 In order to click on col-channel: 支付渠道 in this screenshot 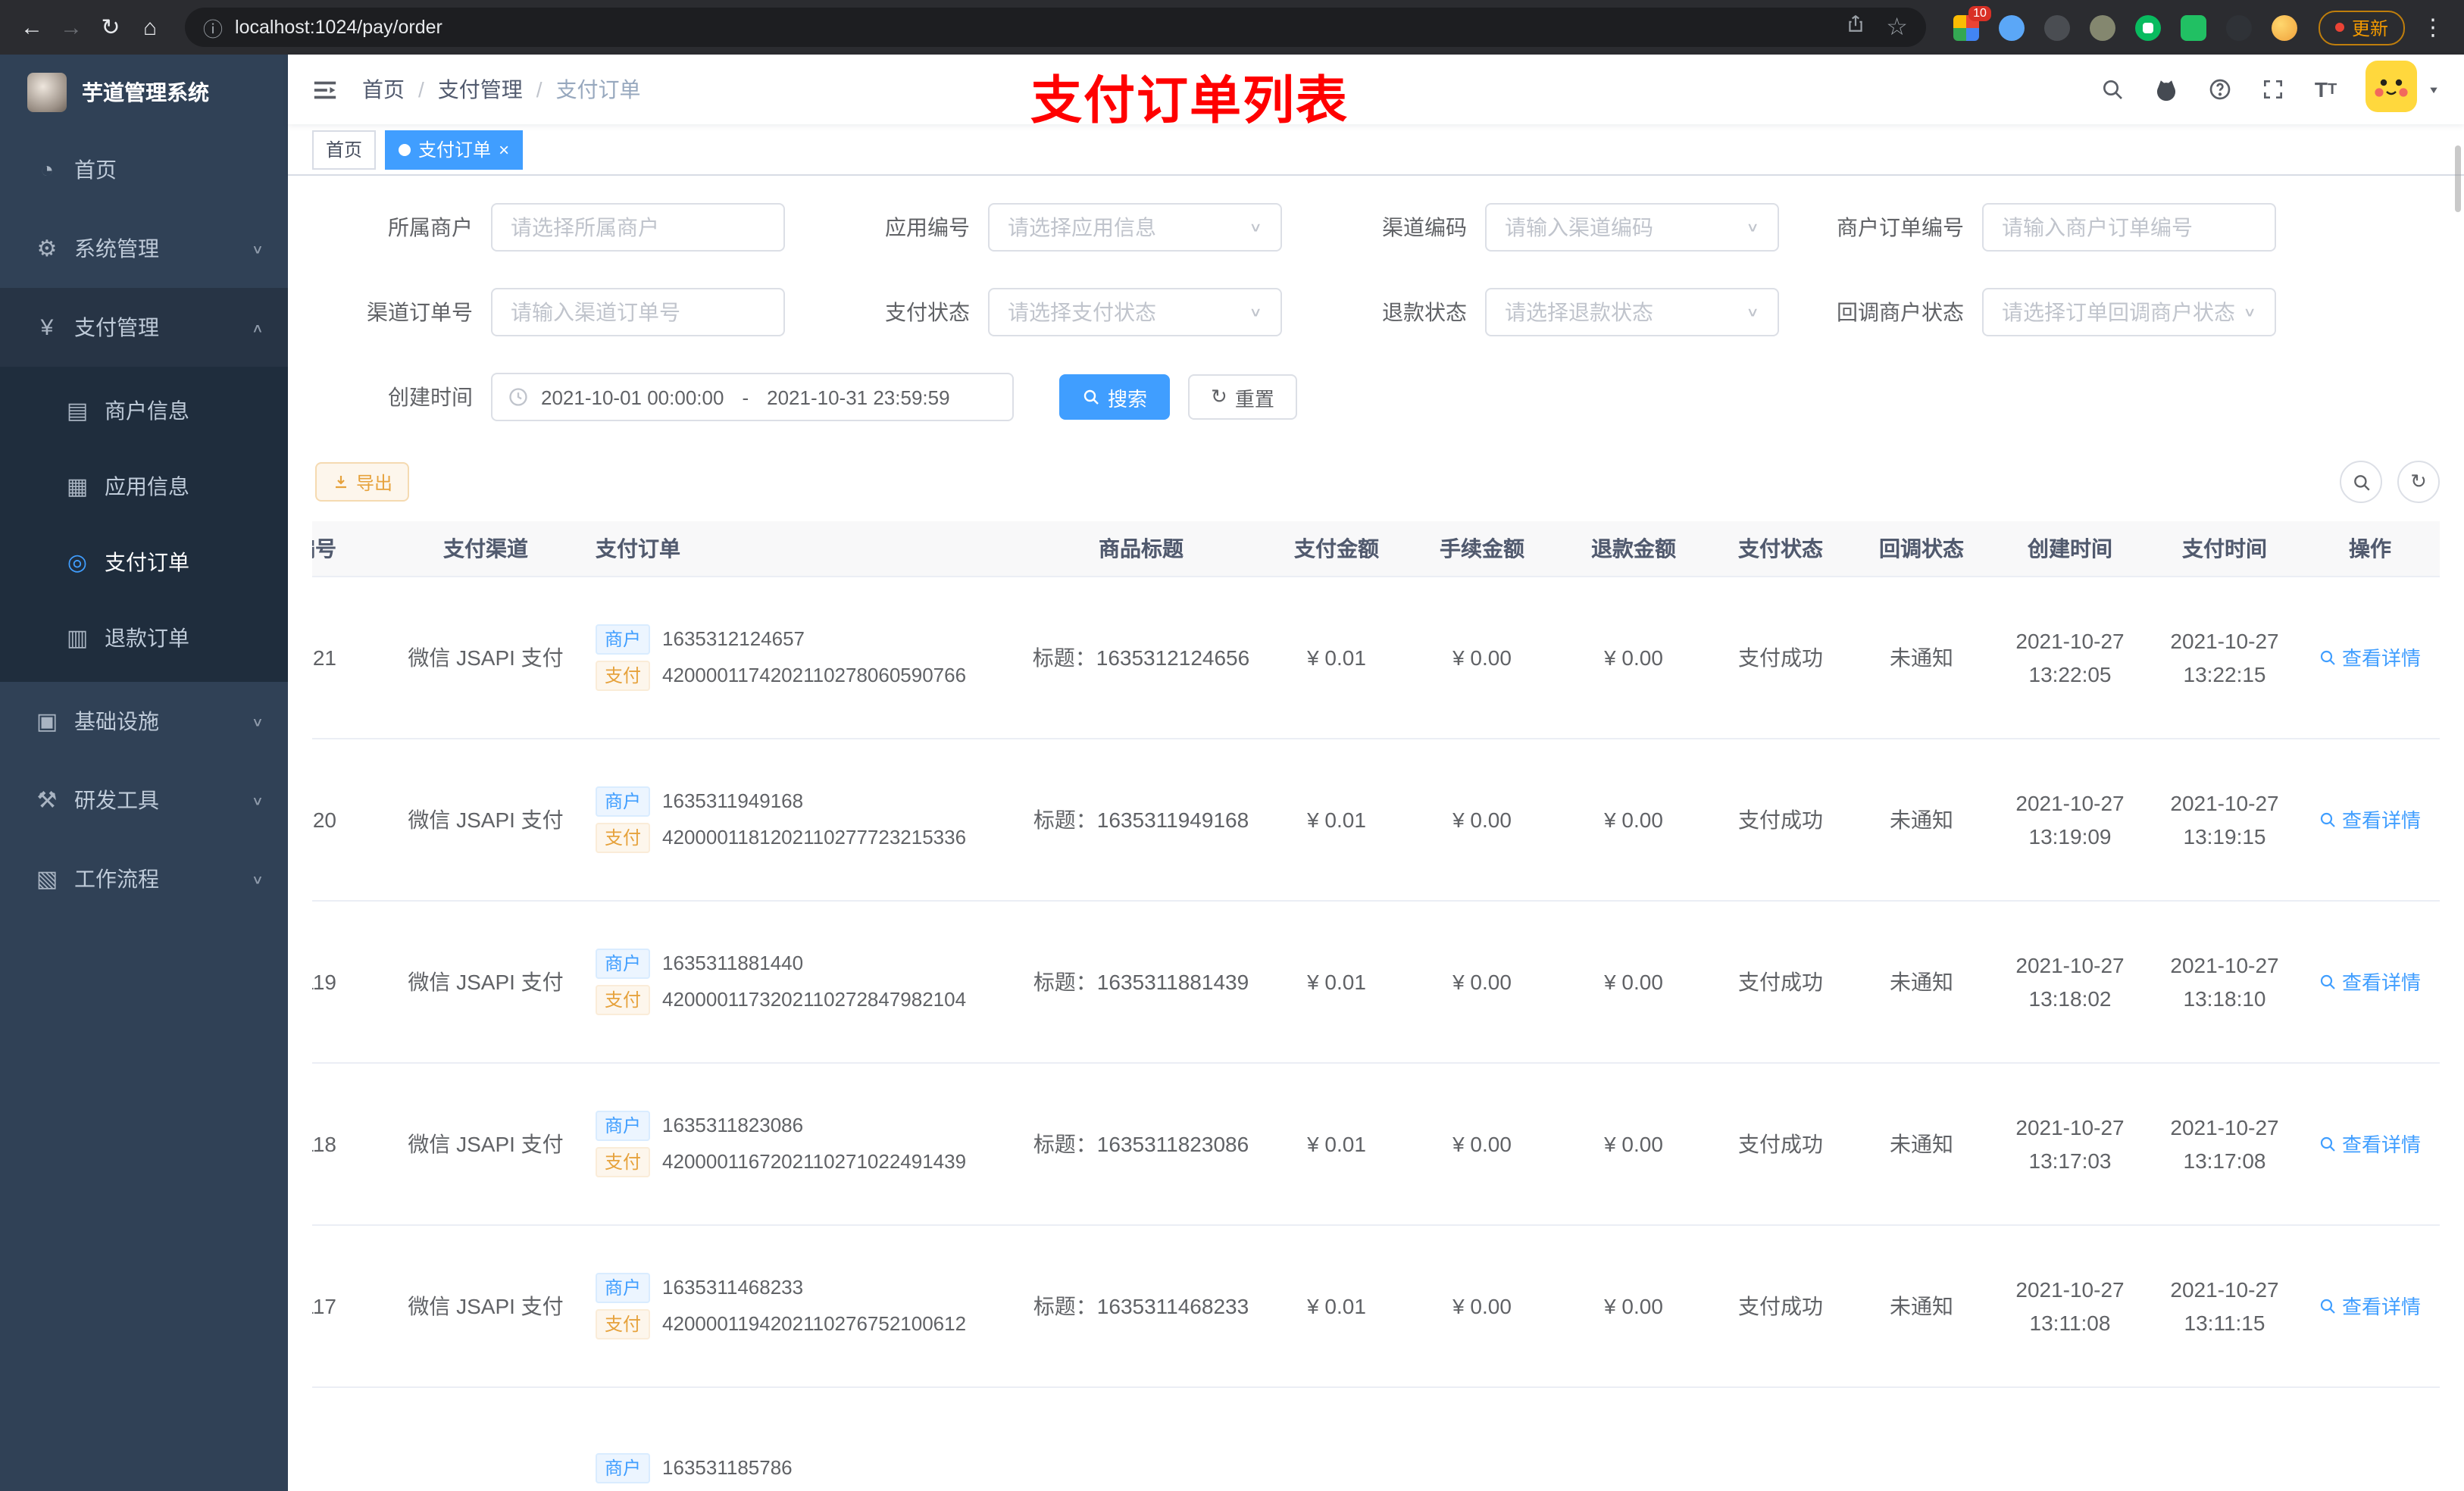, I will do `click(486, 549)`.